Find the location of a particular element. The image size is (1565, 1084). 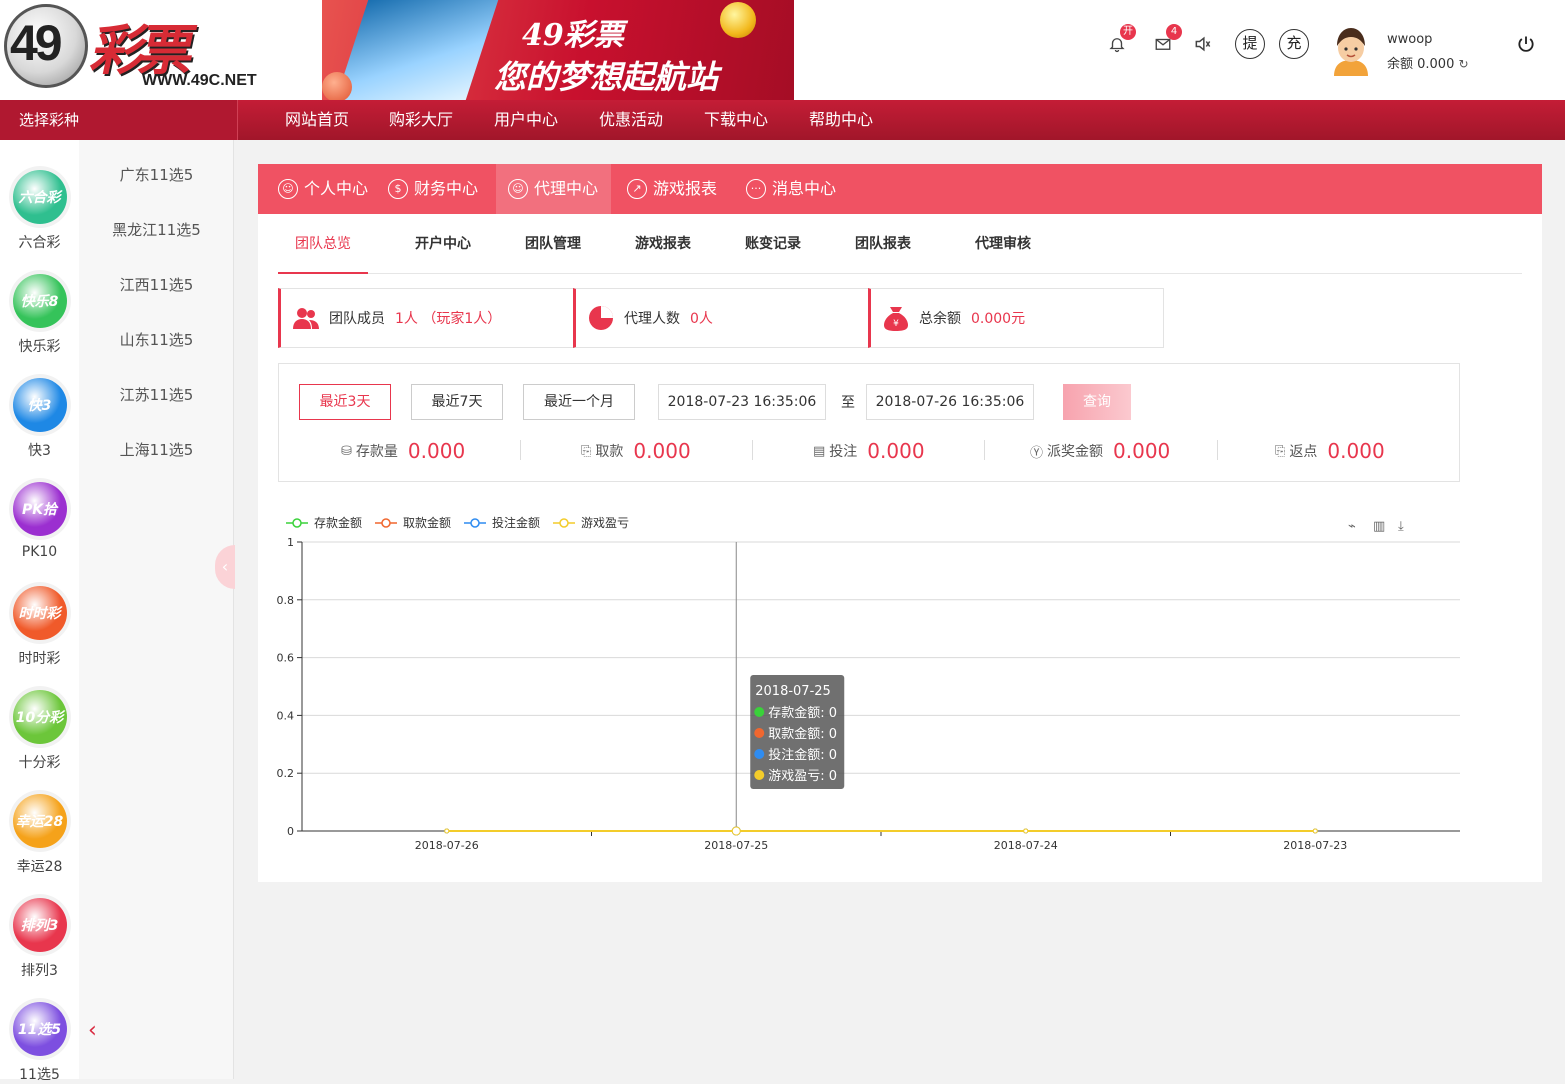

deposit-button: 充 is located at coordinates (1294, 44).